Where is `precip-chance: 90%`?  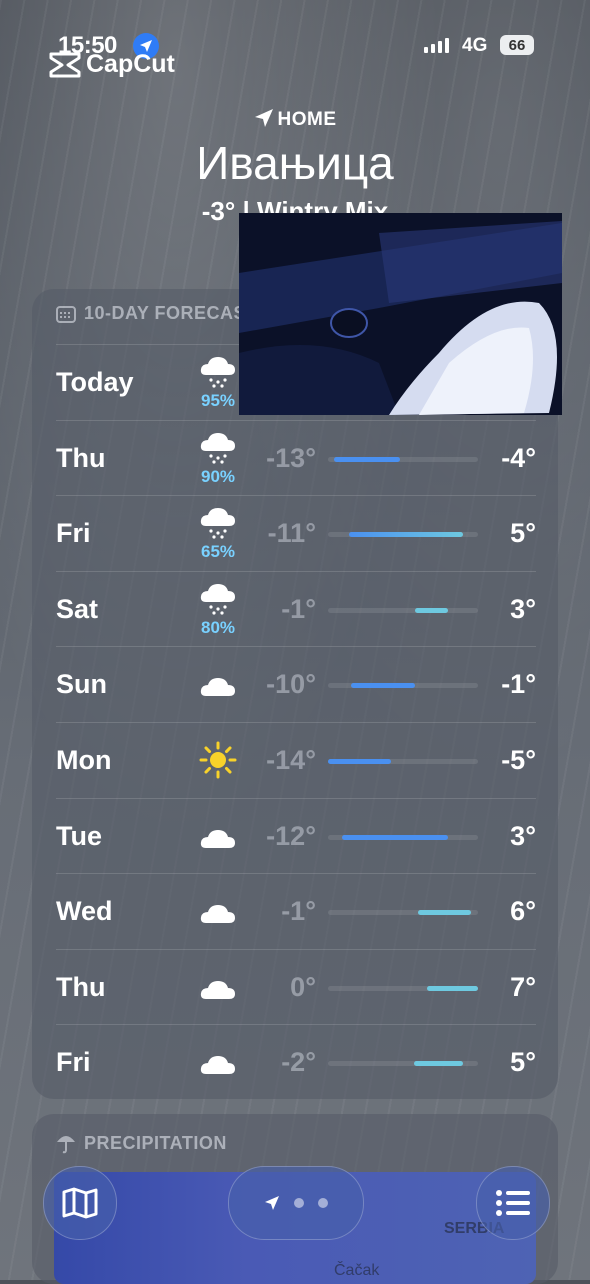 precip-chance: 90% is located at coordinates (218, 476).